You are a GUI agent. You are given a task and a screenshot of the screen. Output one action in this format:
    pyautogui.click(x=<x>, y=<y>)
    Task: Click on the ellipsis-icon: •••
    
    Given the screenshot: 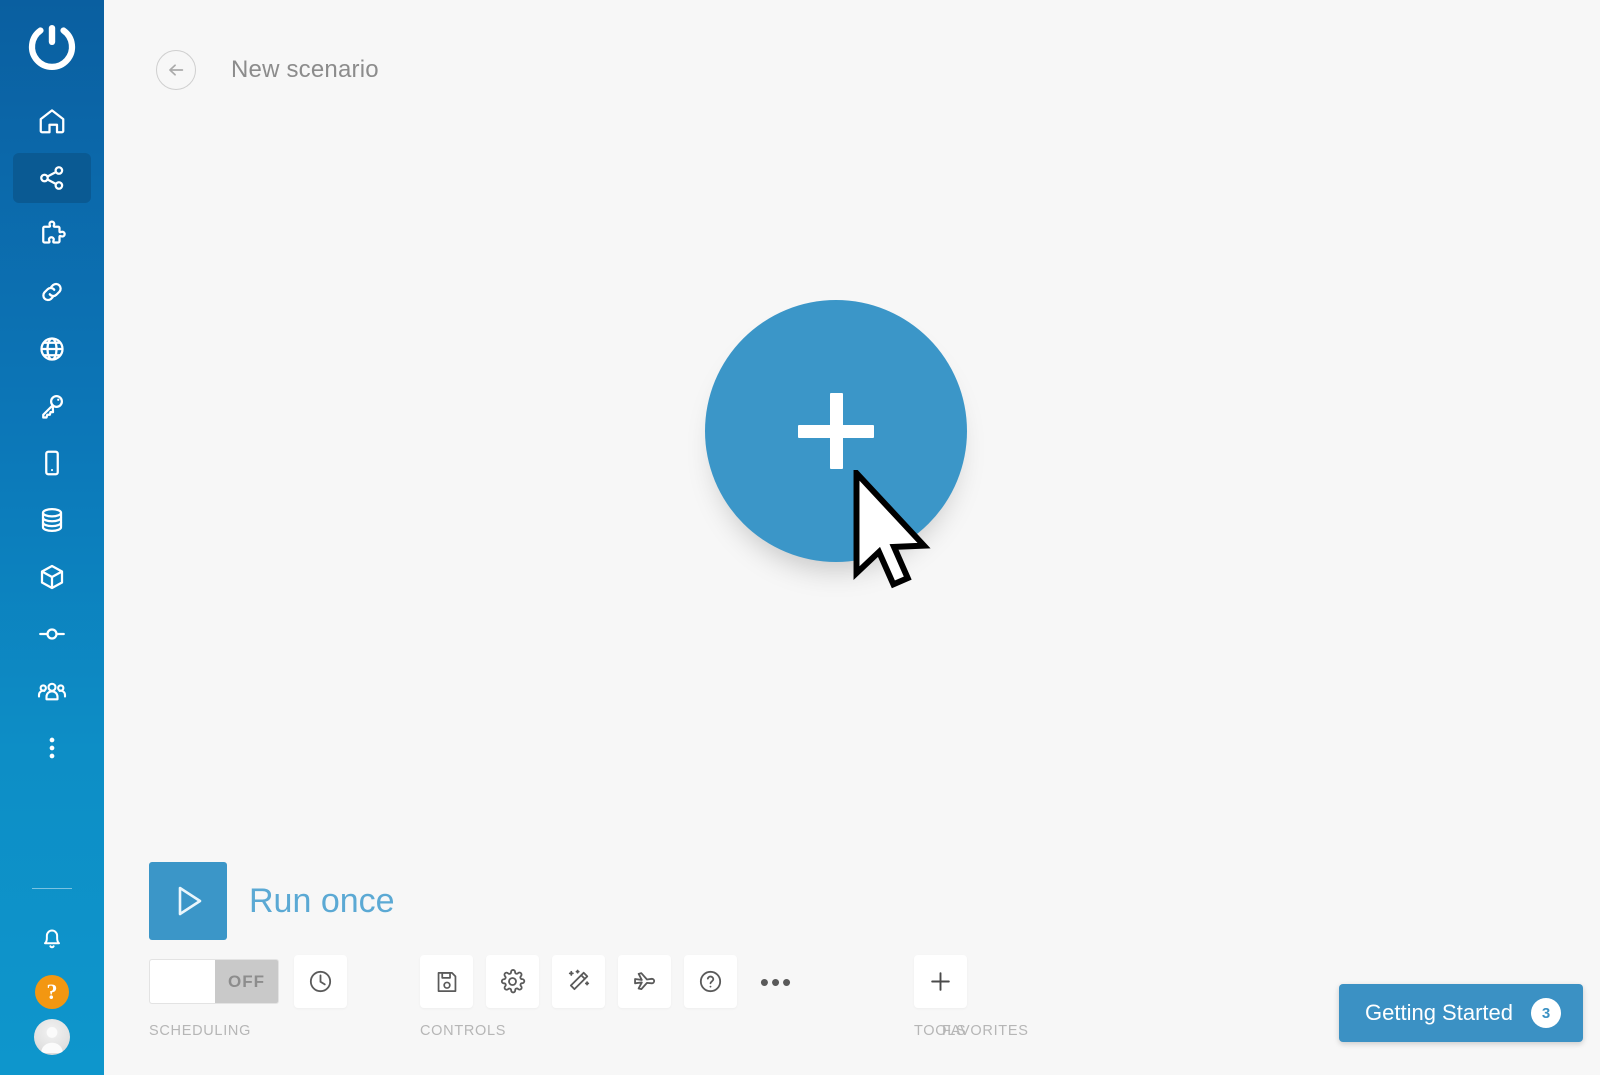 What is the action you would take?
    pyautogui.click(x=776, y=981)
    